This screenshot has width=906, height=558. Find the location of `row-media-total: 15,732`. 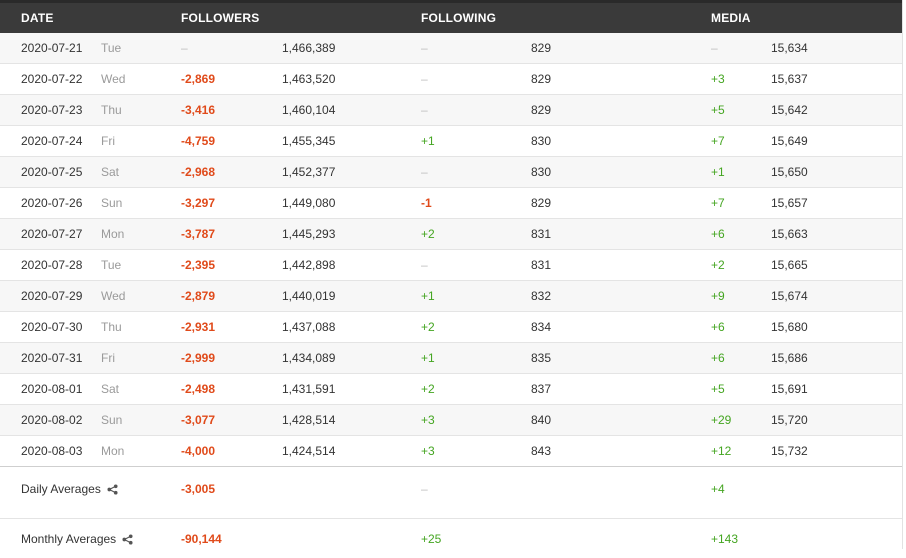

row-media-total: 15,732 is located at coordinates (789, 451).